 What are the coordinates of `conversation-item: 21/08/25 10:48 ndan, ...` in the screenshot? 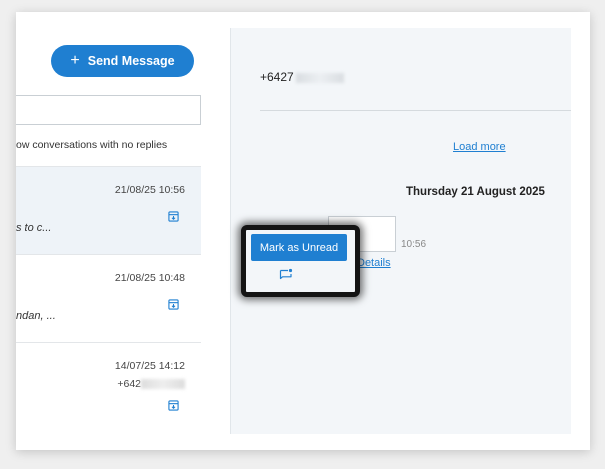 It's located at (108, 298).